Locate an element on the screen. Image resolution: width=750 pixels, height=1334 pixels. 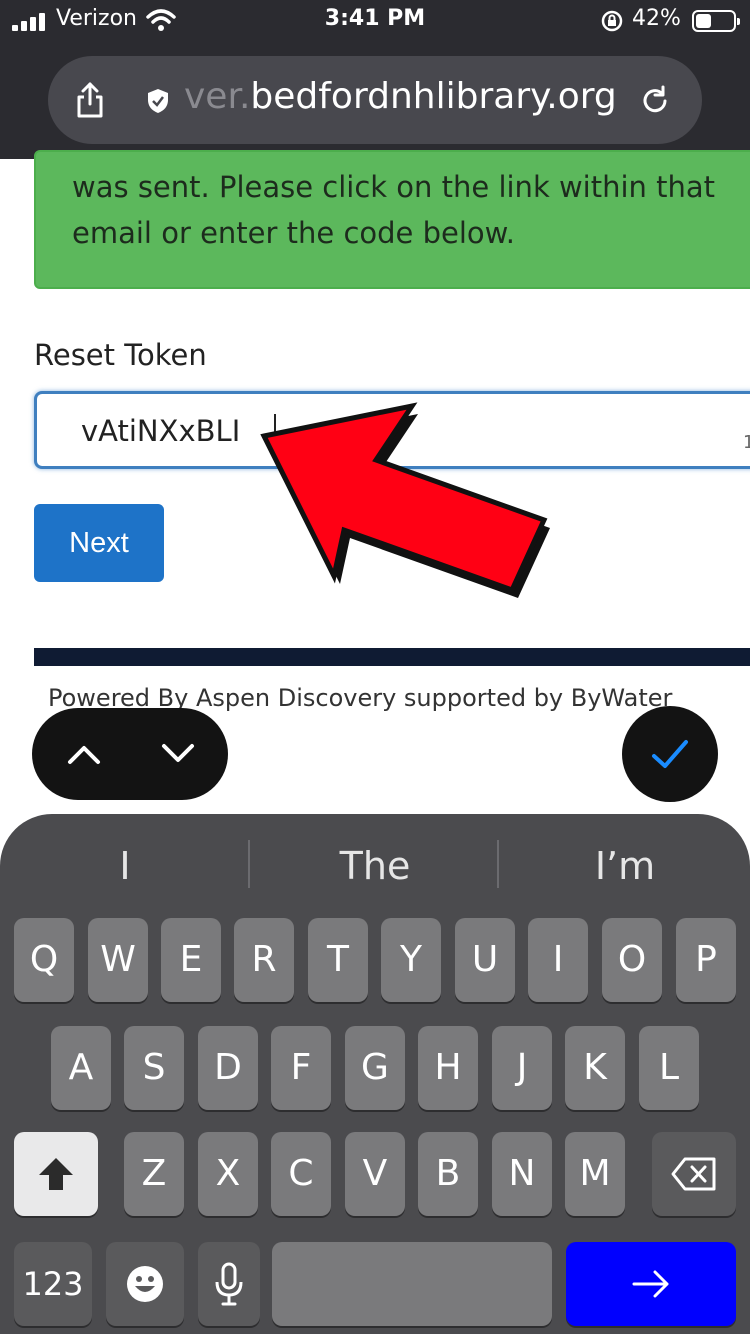
reset-token-value: vAtiNXxBLI is located at coordinates (161, 431).